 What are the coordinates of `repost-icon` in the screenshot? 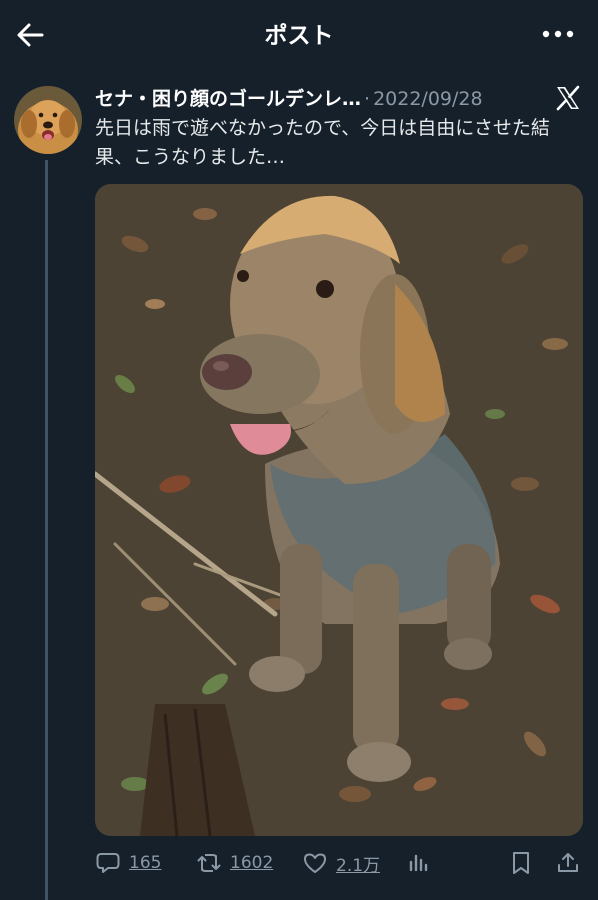 It's located at (209, 863).